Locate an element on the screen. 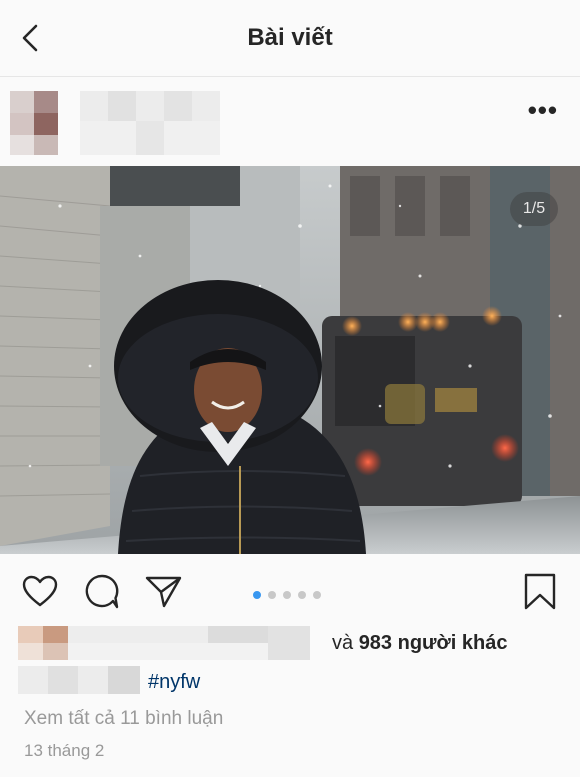  likes-count: 983 người khác is located at coordinates (433, 643).